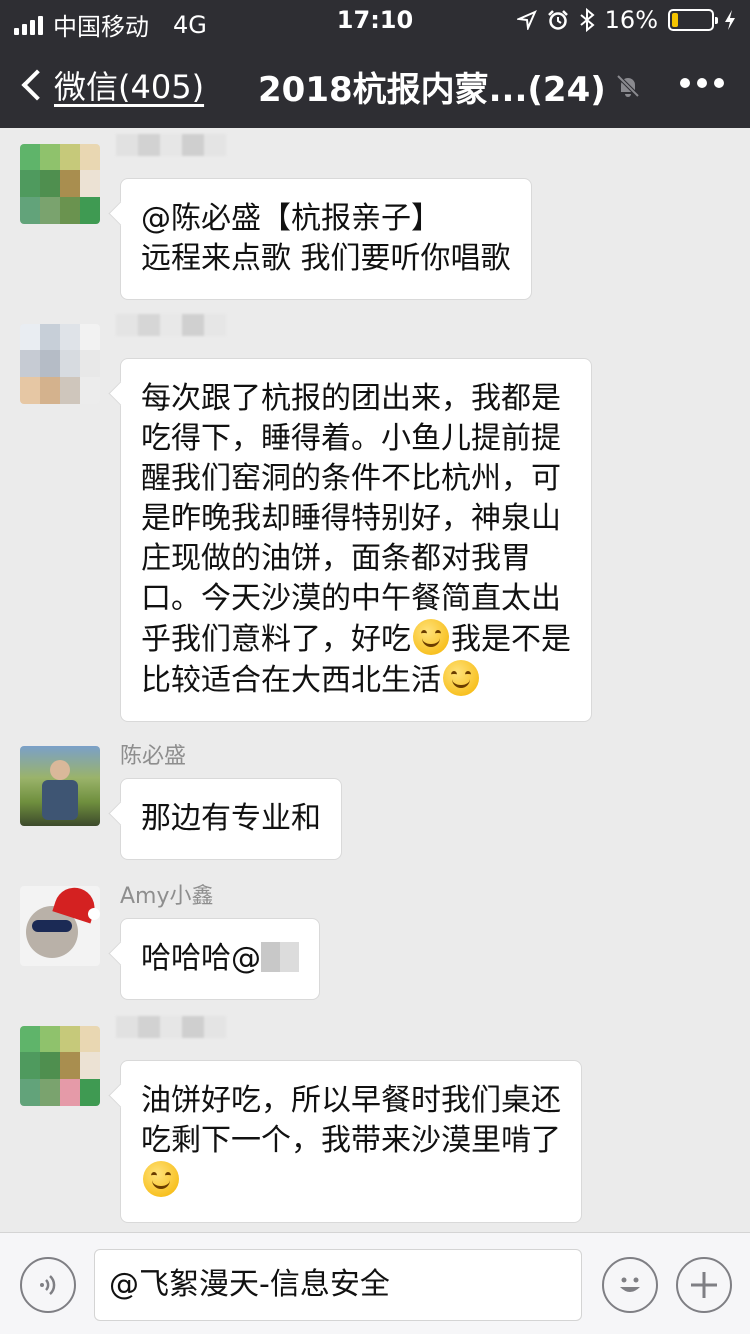 This screenshot has width=750, height=1334. What do you see at coordinates (351, 478) in the screenshot?
I see `message-text: 醒我们窑洞的条件不比杭州，可` at bounding box center [351, 478].